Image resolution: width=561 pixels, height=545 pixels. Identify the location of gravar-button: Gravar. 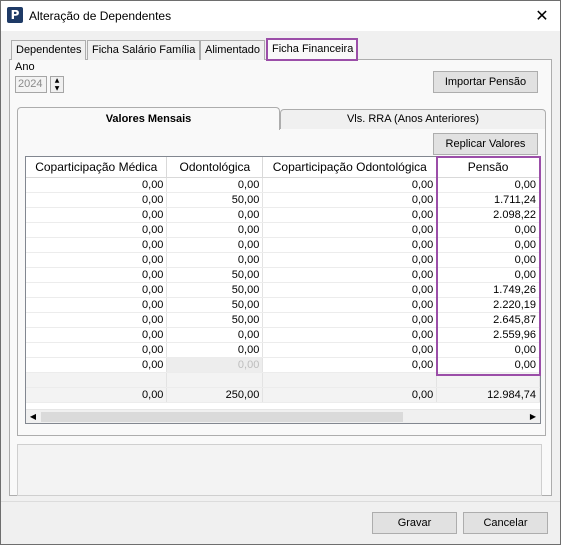
(414, 523).